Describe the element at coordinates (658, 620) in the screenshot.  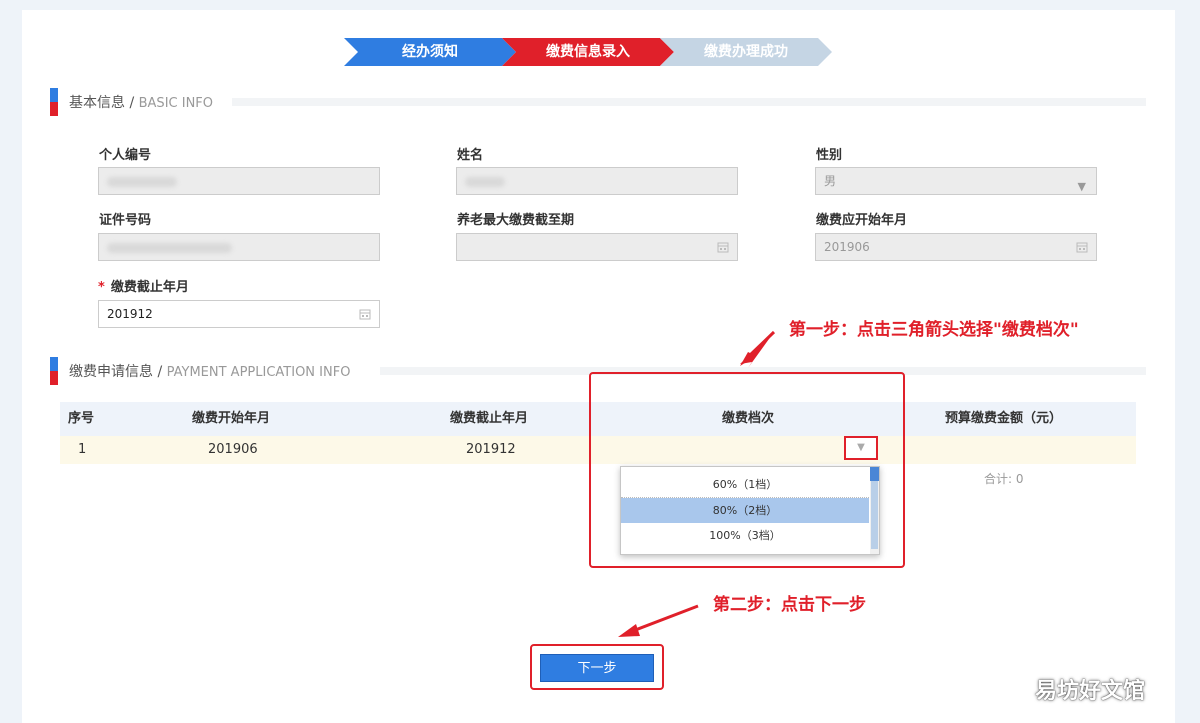
I see `step2-arrow-icon` at that location.